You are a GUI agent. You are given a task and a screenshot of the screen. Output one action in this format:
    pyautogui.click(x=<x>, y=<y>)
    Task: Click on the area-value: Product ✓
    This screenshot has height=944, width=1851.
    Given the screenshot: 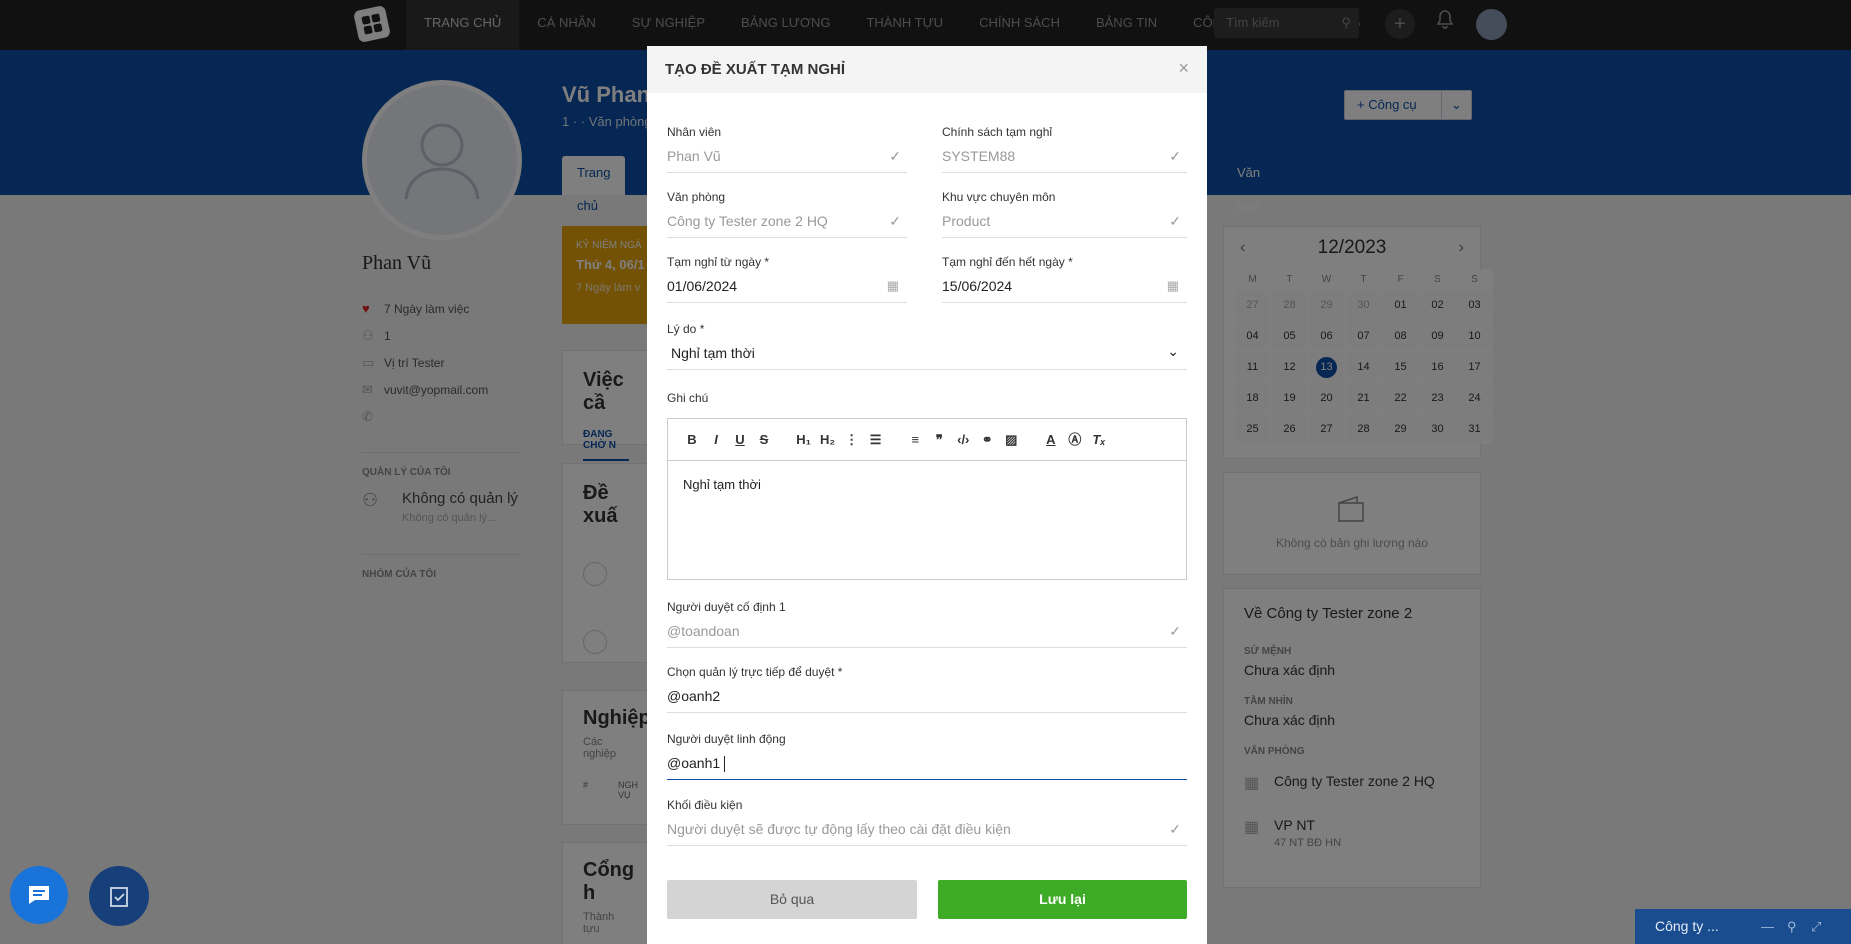 What is the action you would take?
    pyautogui.click(x=1064, y=225)
    